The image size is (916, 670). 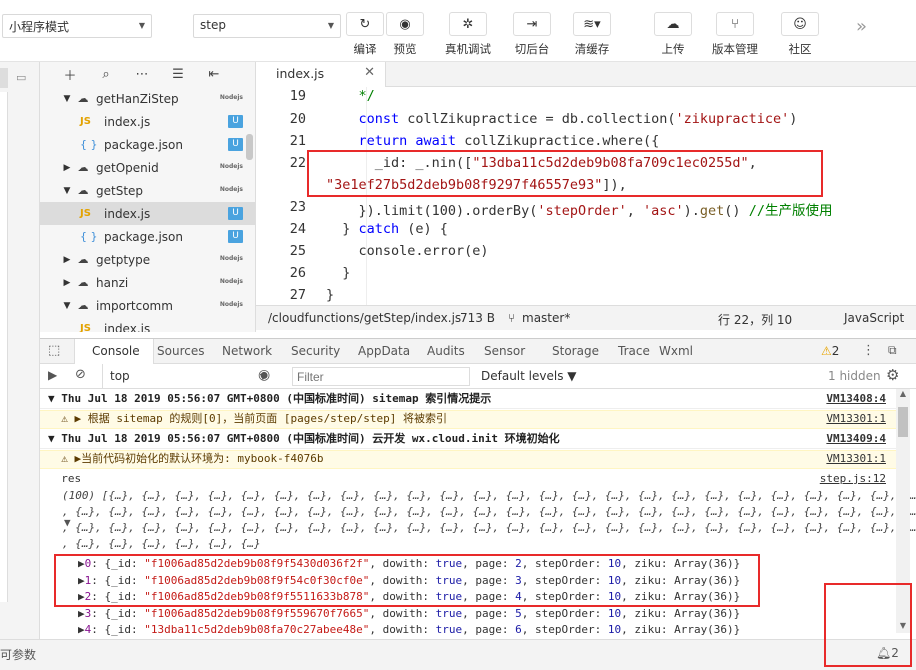 I want to click on filter-input, so click(x=381, y=376).